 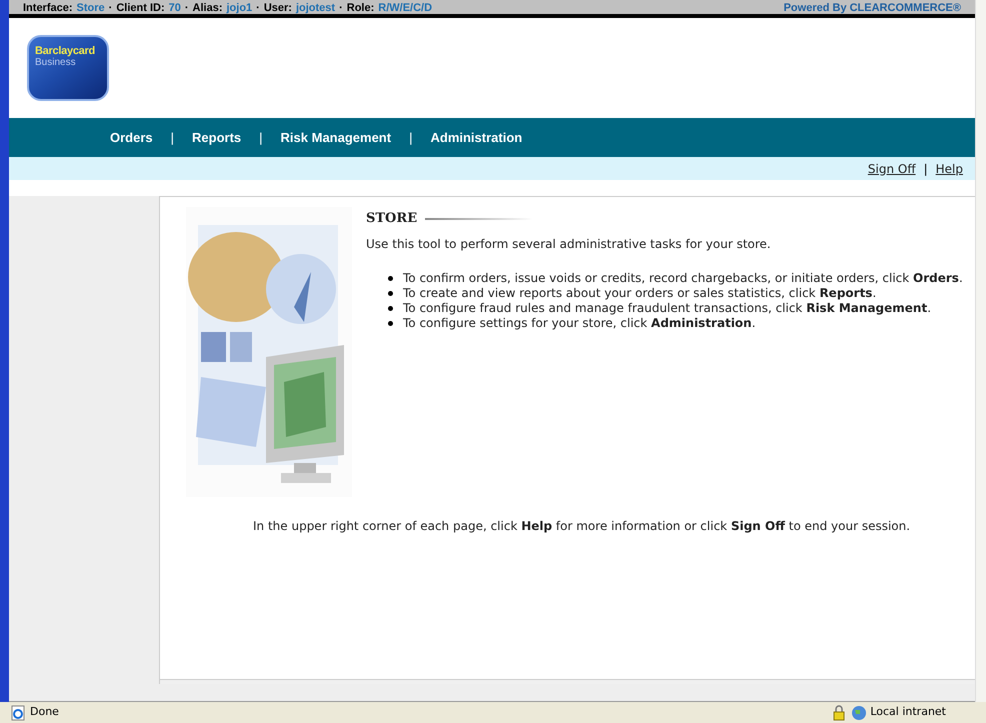 I want to click on intro-text: Use this tool to perform several administrative tasks for your store., so click(x=569, y=244).